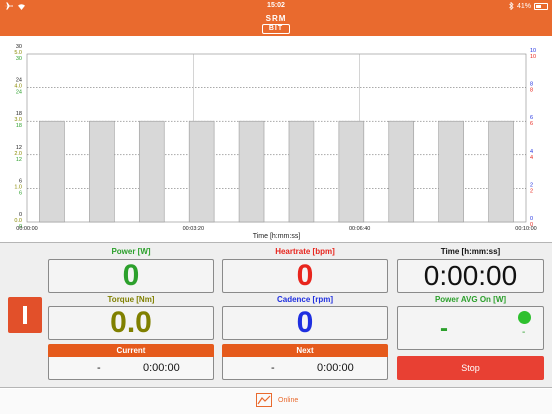 This screenshot has width=552, height=414. What do you see at coordinates (305, 368) in the screenshot?
I see `next-body: - 0:00:00` at bounding box center [305, 368].